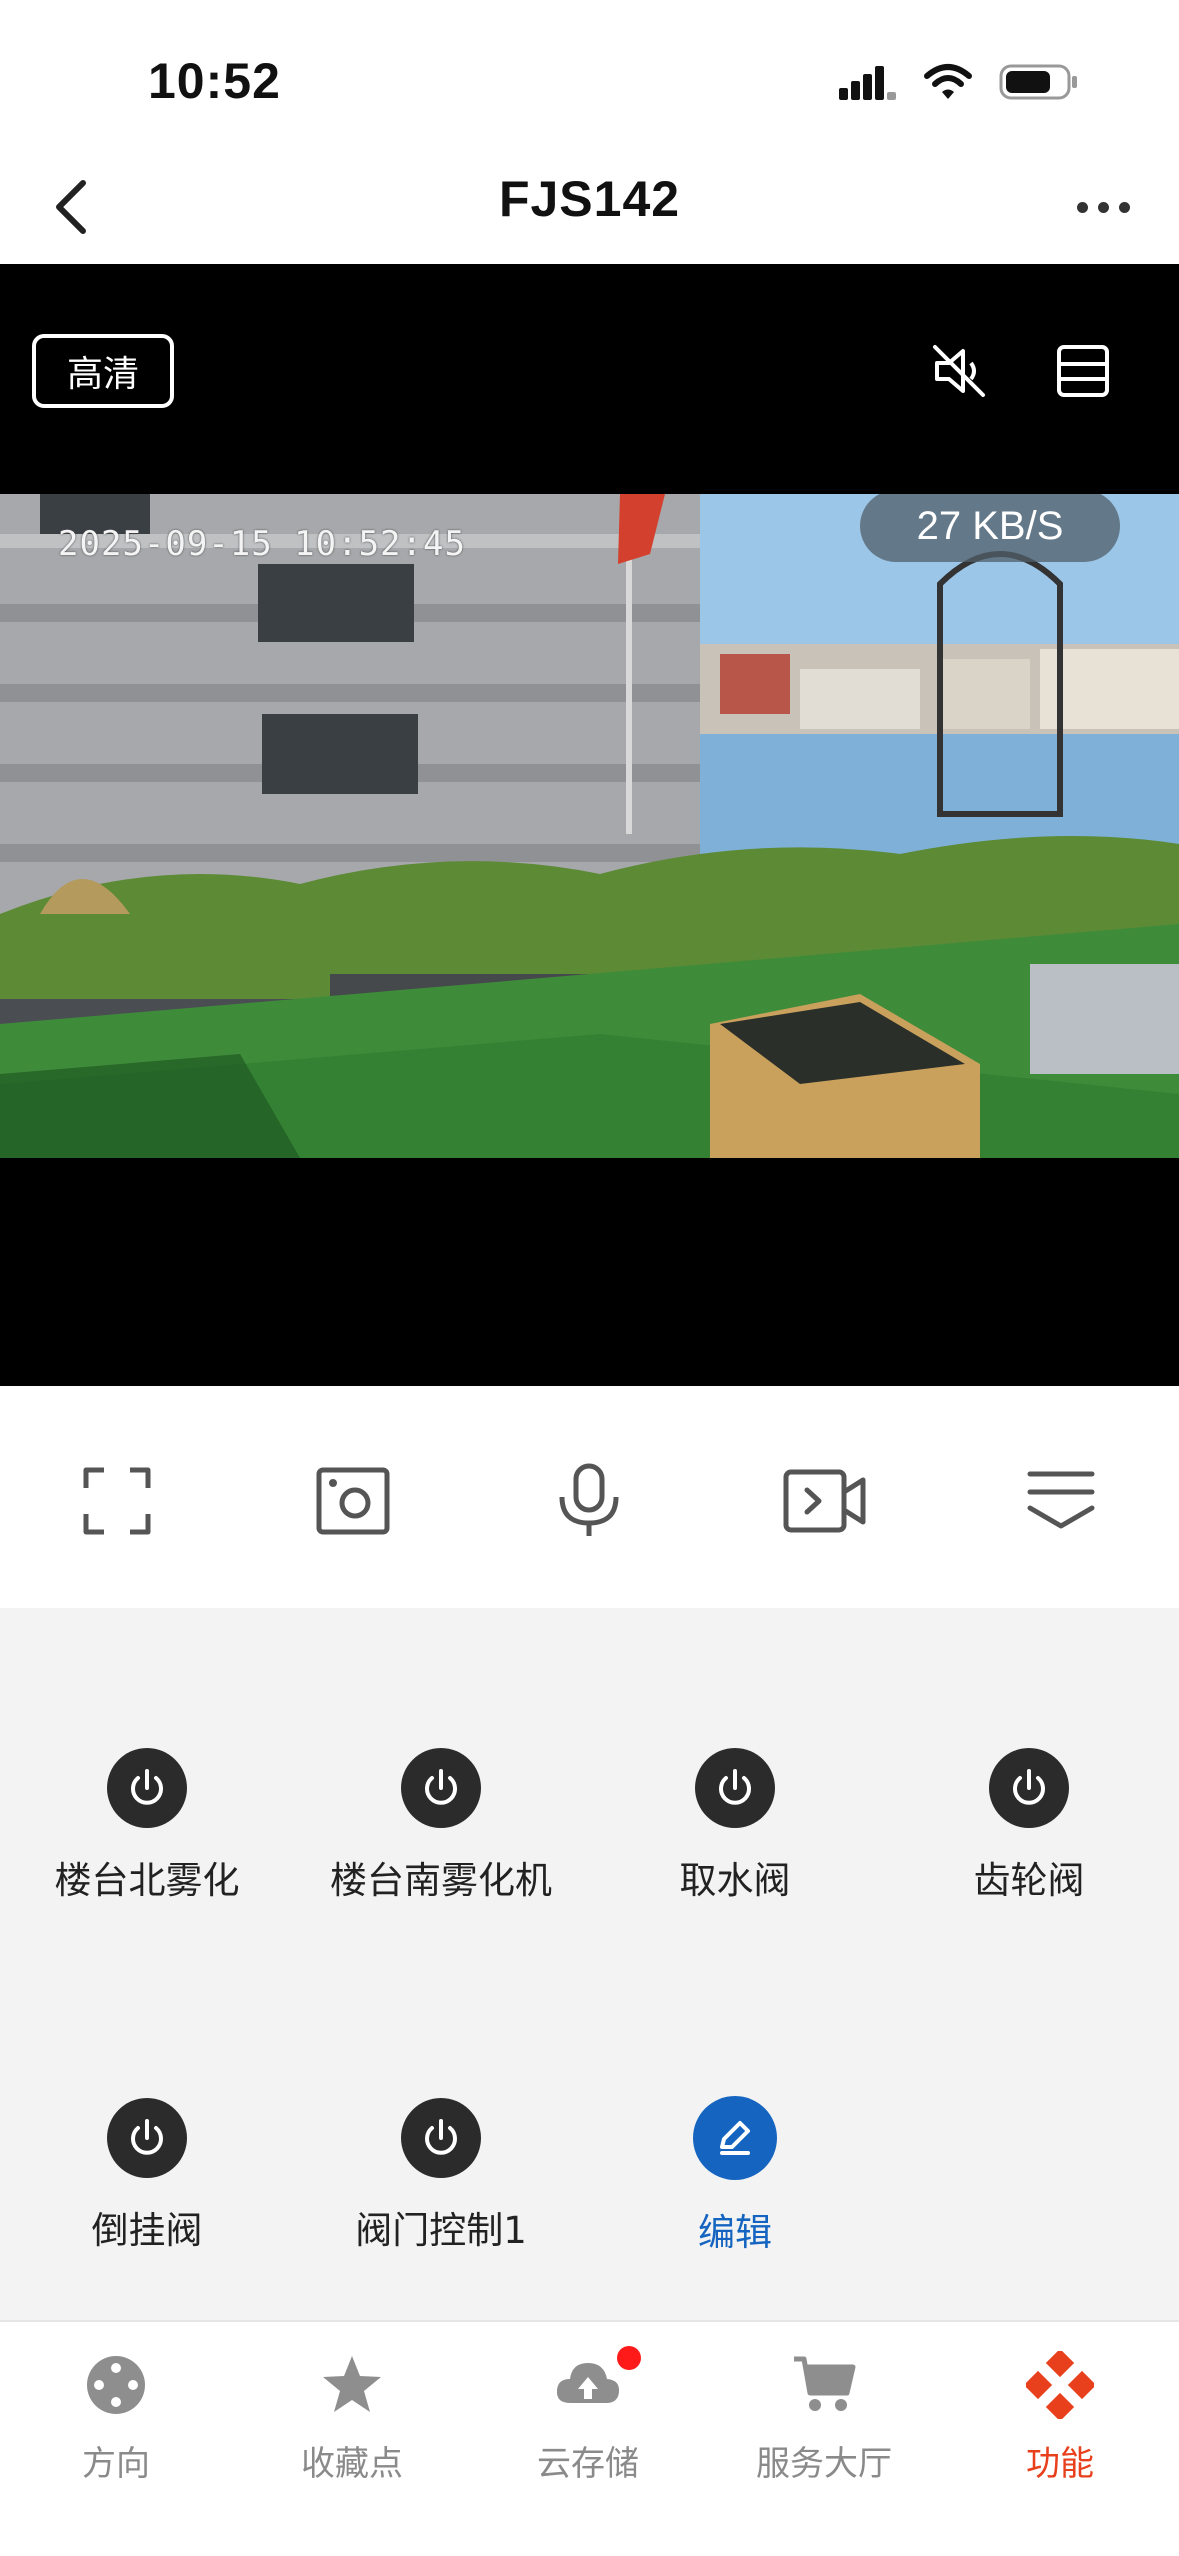 This screenshot has height=2556, width=1179. Describe the element at coordinates (116, 2464) in the screenshot. I see `tab-label: 方向` at that location.